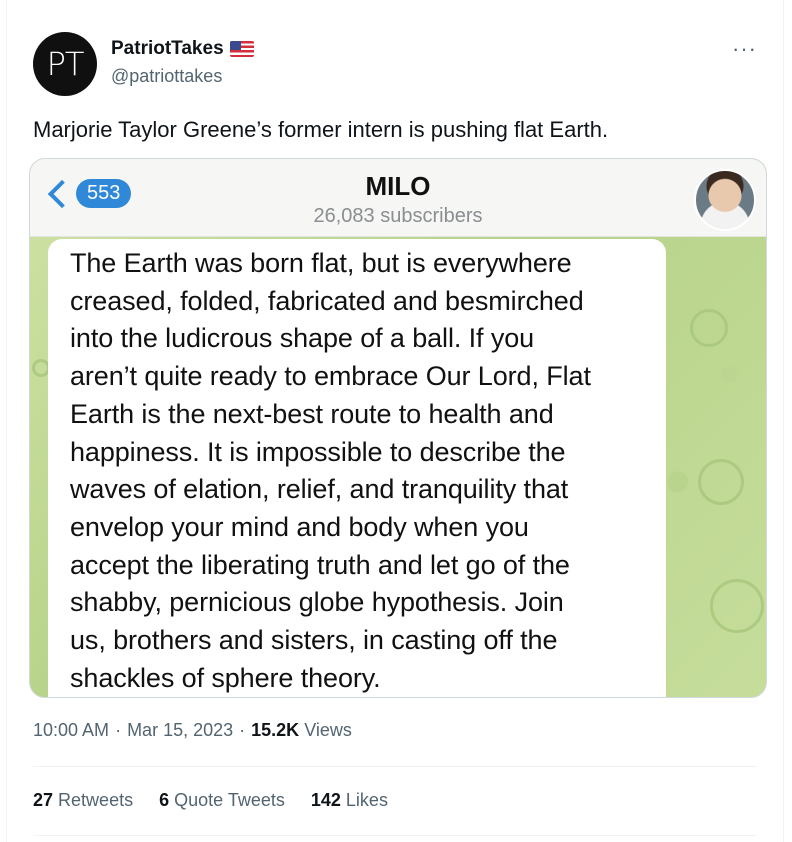 This screenshot has width=792, height=842. I want to click on likes-link: 142 Likes, so click(349, 800).